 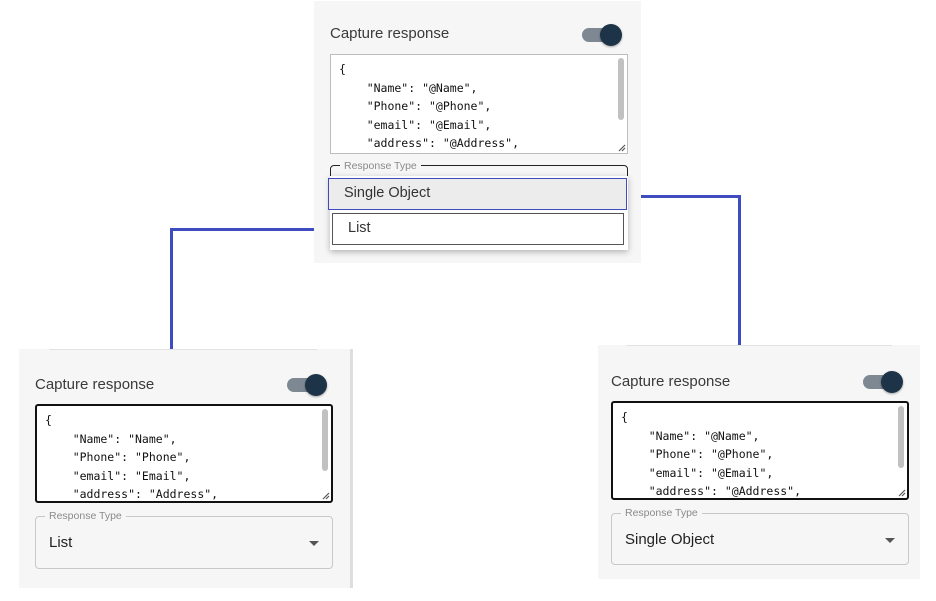 I want to click on connector-list-horizontal, so click(x=251, y=229).